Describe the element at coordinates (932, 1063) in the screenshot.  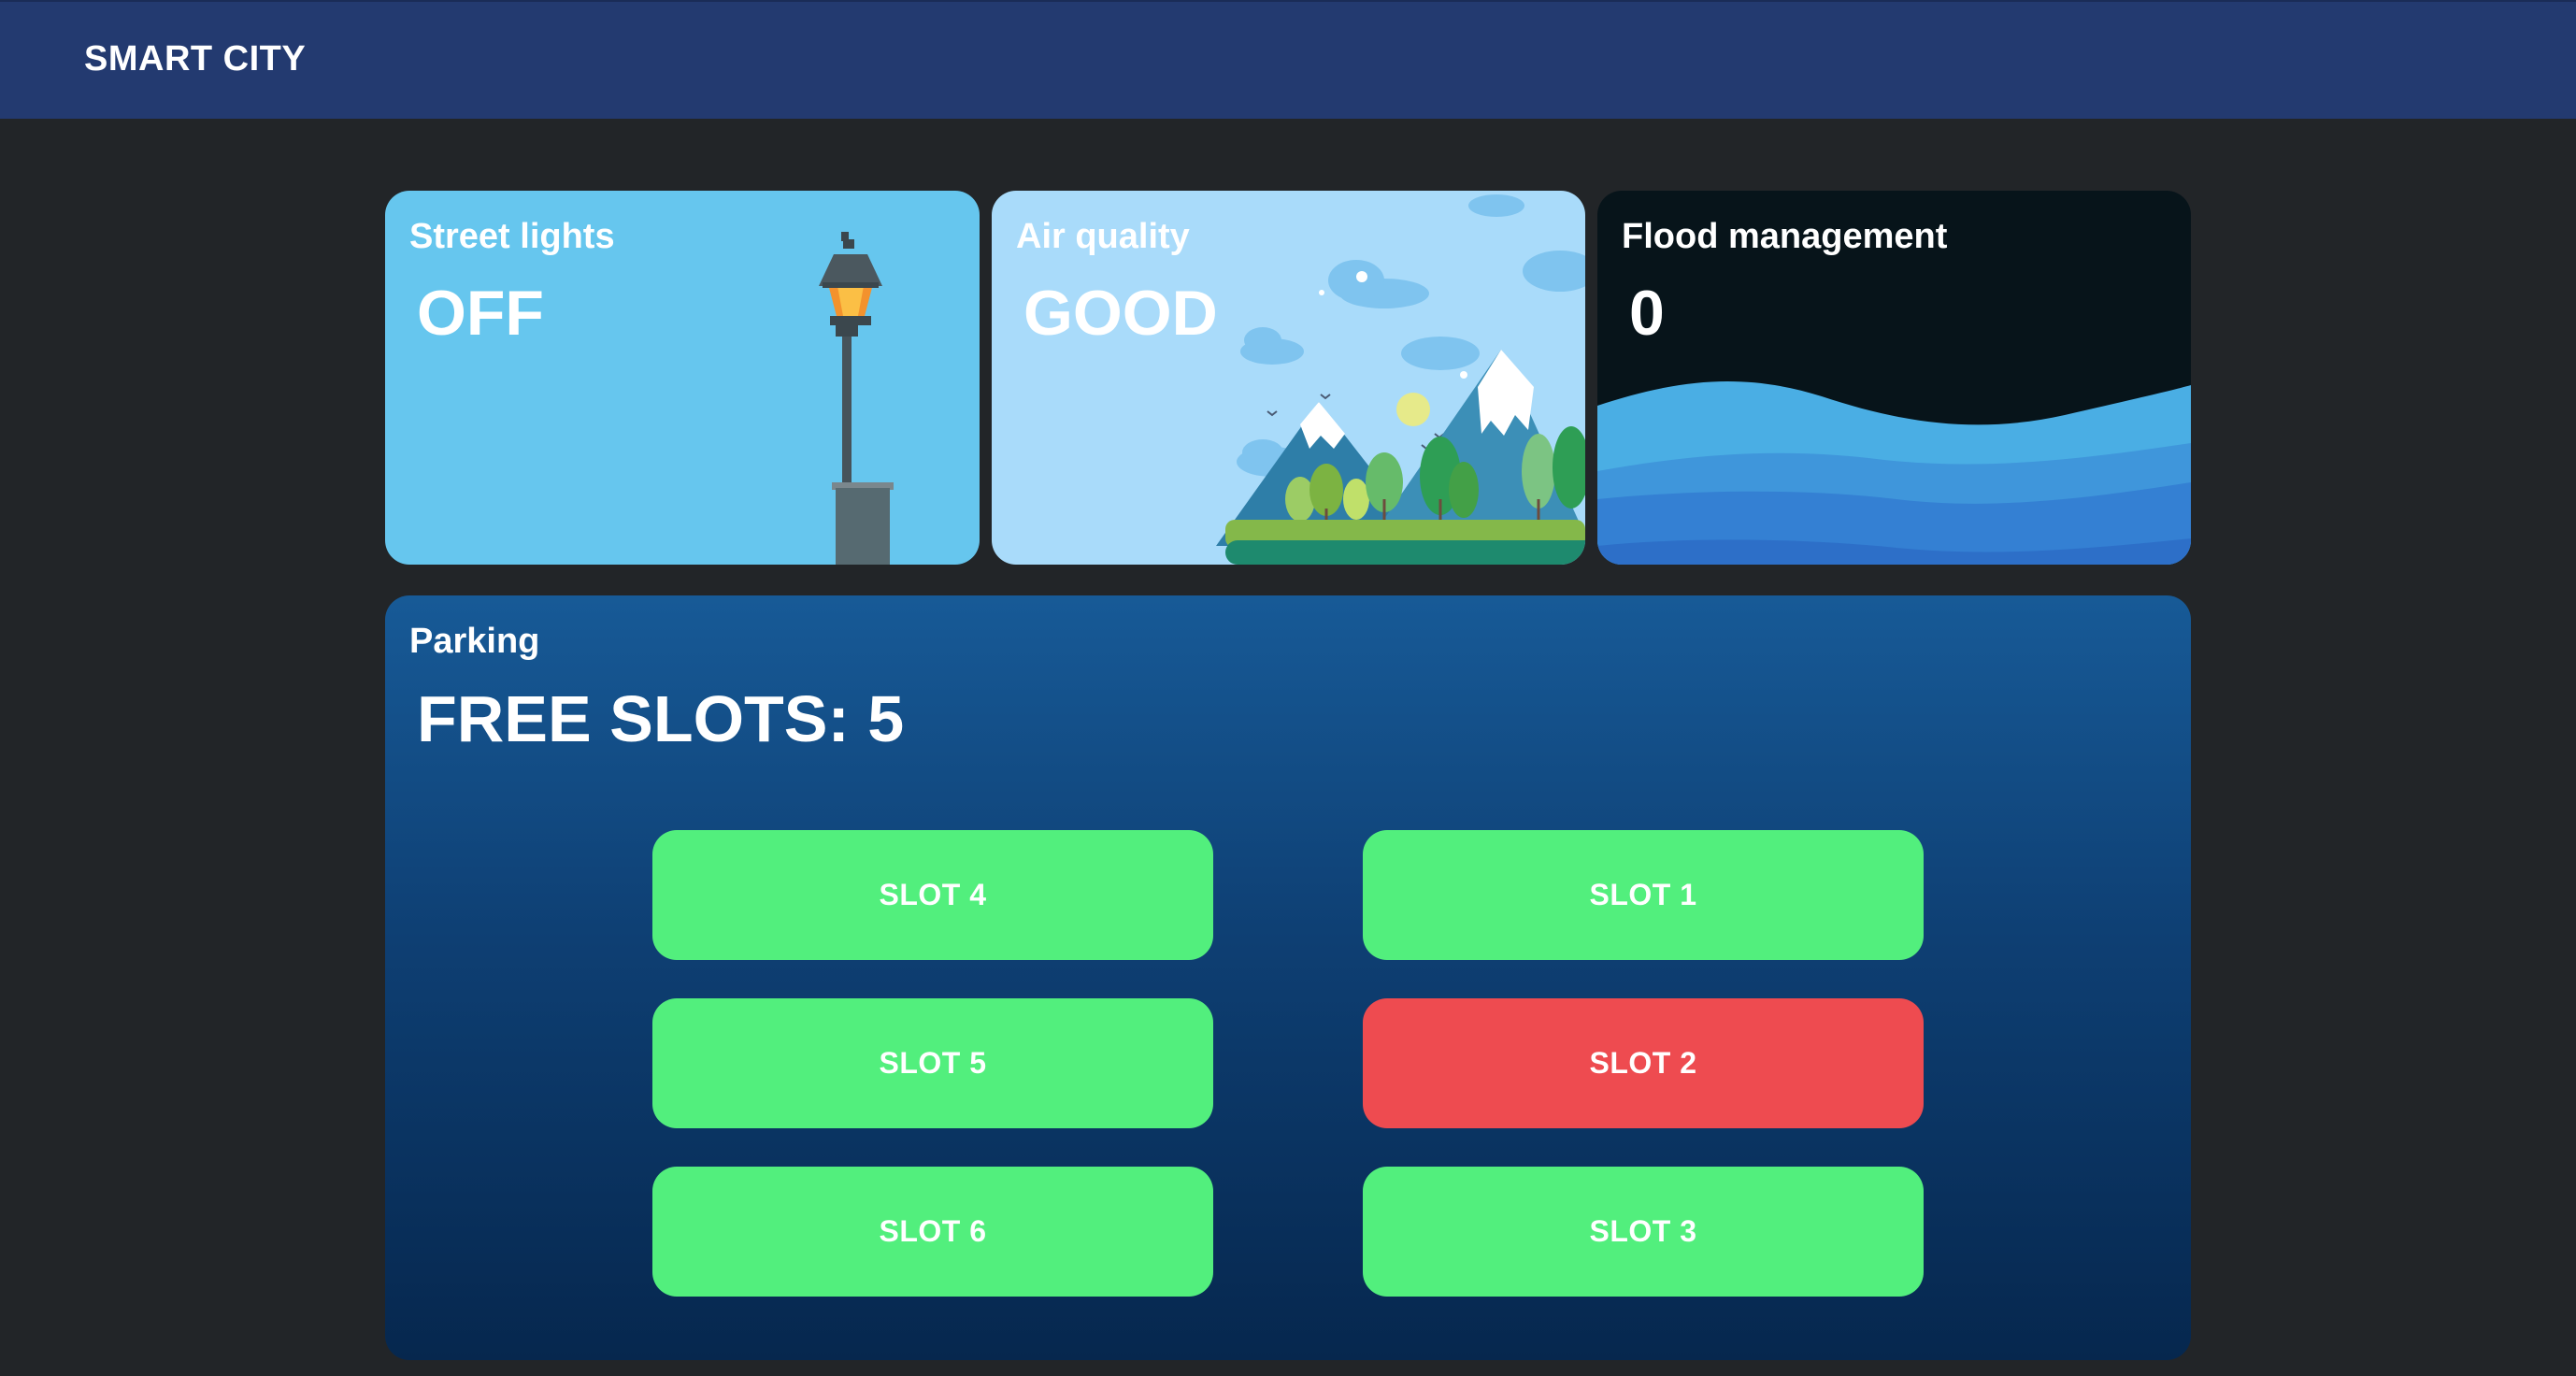
I see `slot-5-button: SLOT 5` at that location.